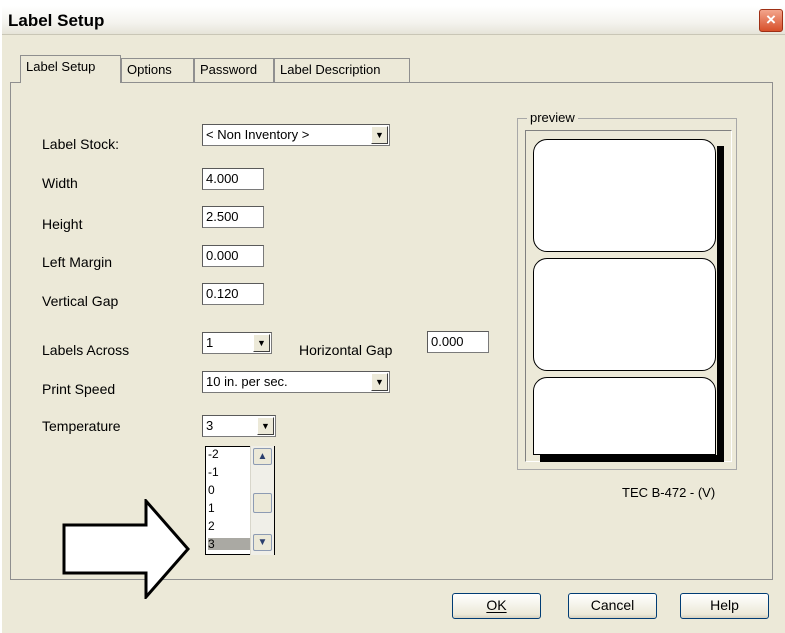 The width and height of the screenshot is (785, 633). I want to click on close-button: ×, so click(771, 20).